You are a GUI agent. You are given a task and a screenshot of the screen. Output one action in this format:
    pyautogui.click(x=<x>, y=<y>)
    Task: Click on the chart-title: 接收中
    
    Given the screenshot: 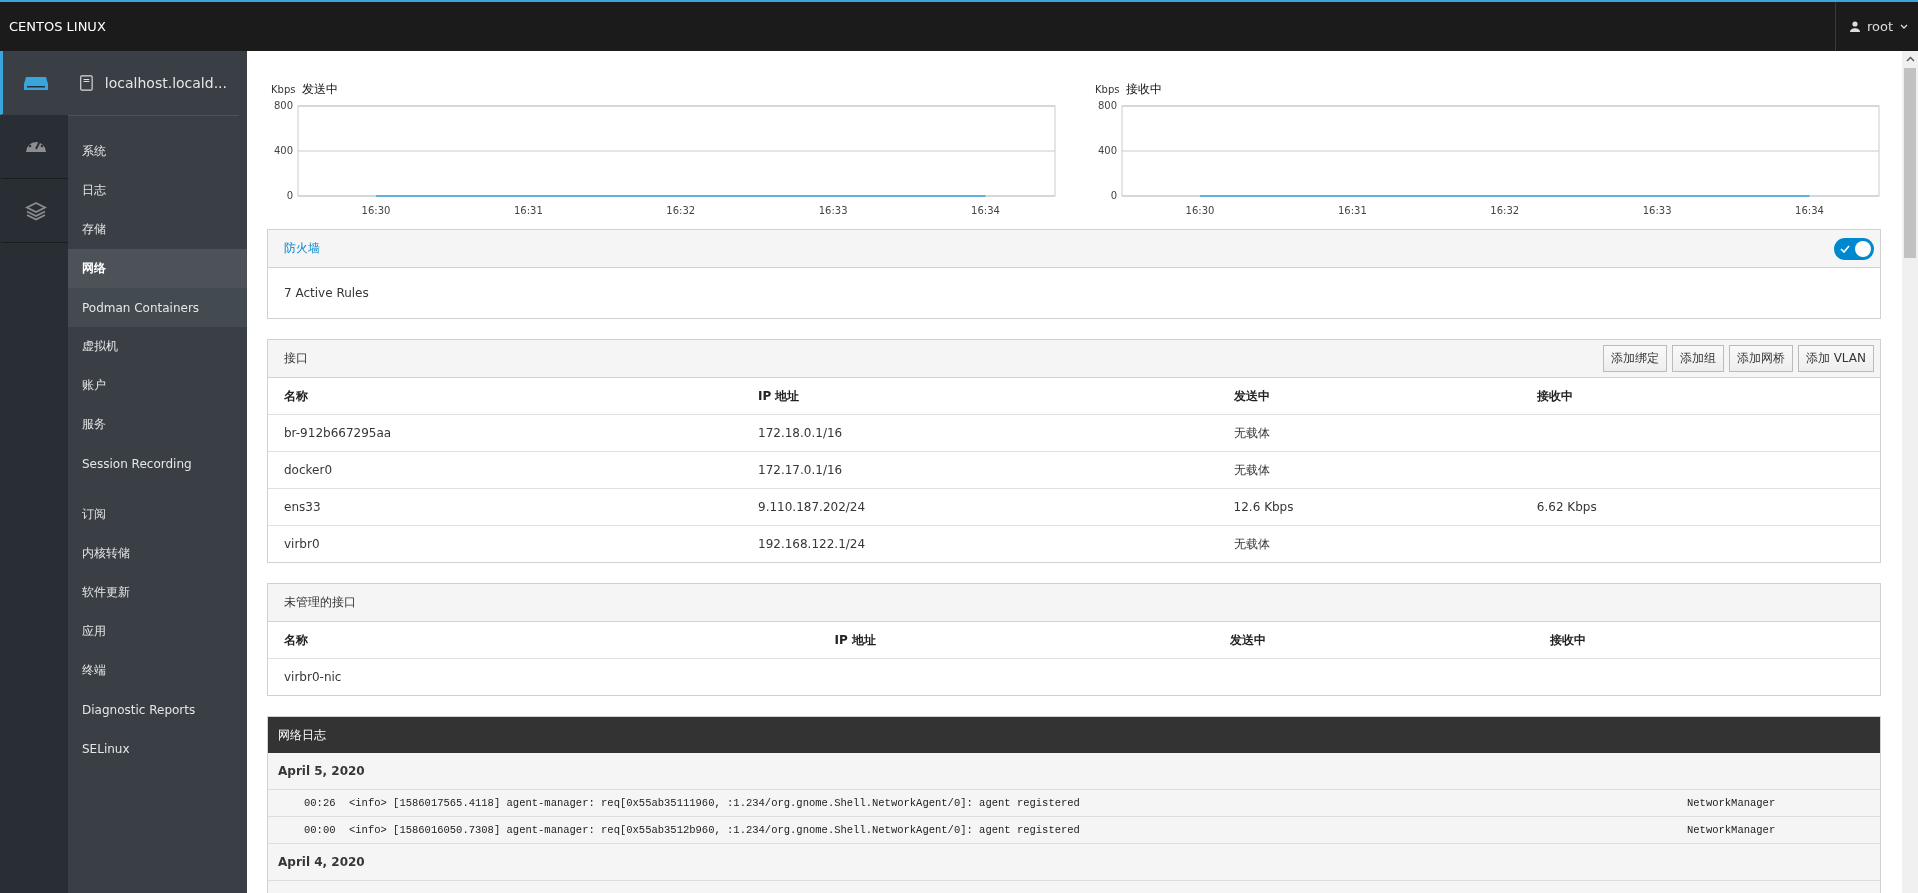 What is the action you would take?
    pyautogui.click(x=1144, y=89)
    